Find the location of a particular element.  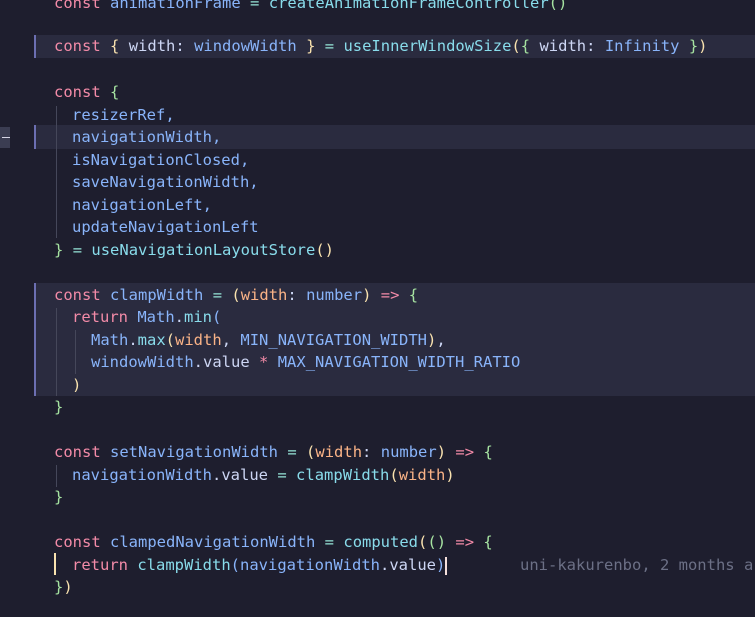

git-blame-annotation: uni-kakurenbo, 2 months a is located at coordinates (637, 565).